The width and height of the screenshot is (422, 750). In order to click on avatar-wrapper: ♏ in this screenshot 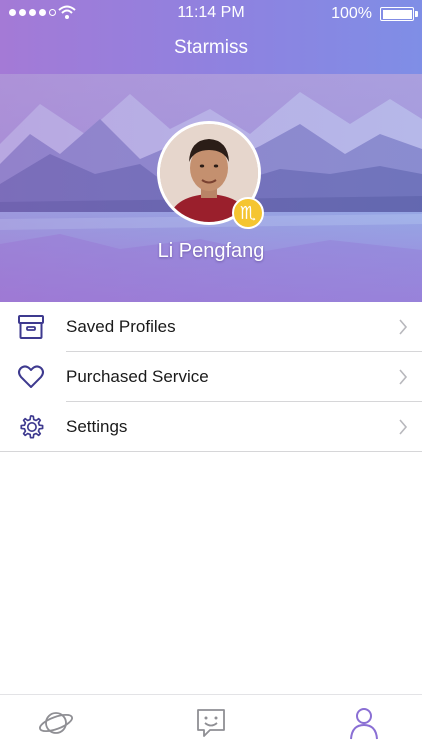, I will do `click(210, 175)`.